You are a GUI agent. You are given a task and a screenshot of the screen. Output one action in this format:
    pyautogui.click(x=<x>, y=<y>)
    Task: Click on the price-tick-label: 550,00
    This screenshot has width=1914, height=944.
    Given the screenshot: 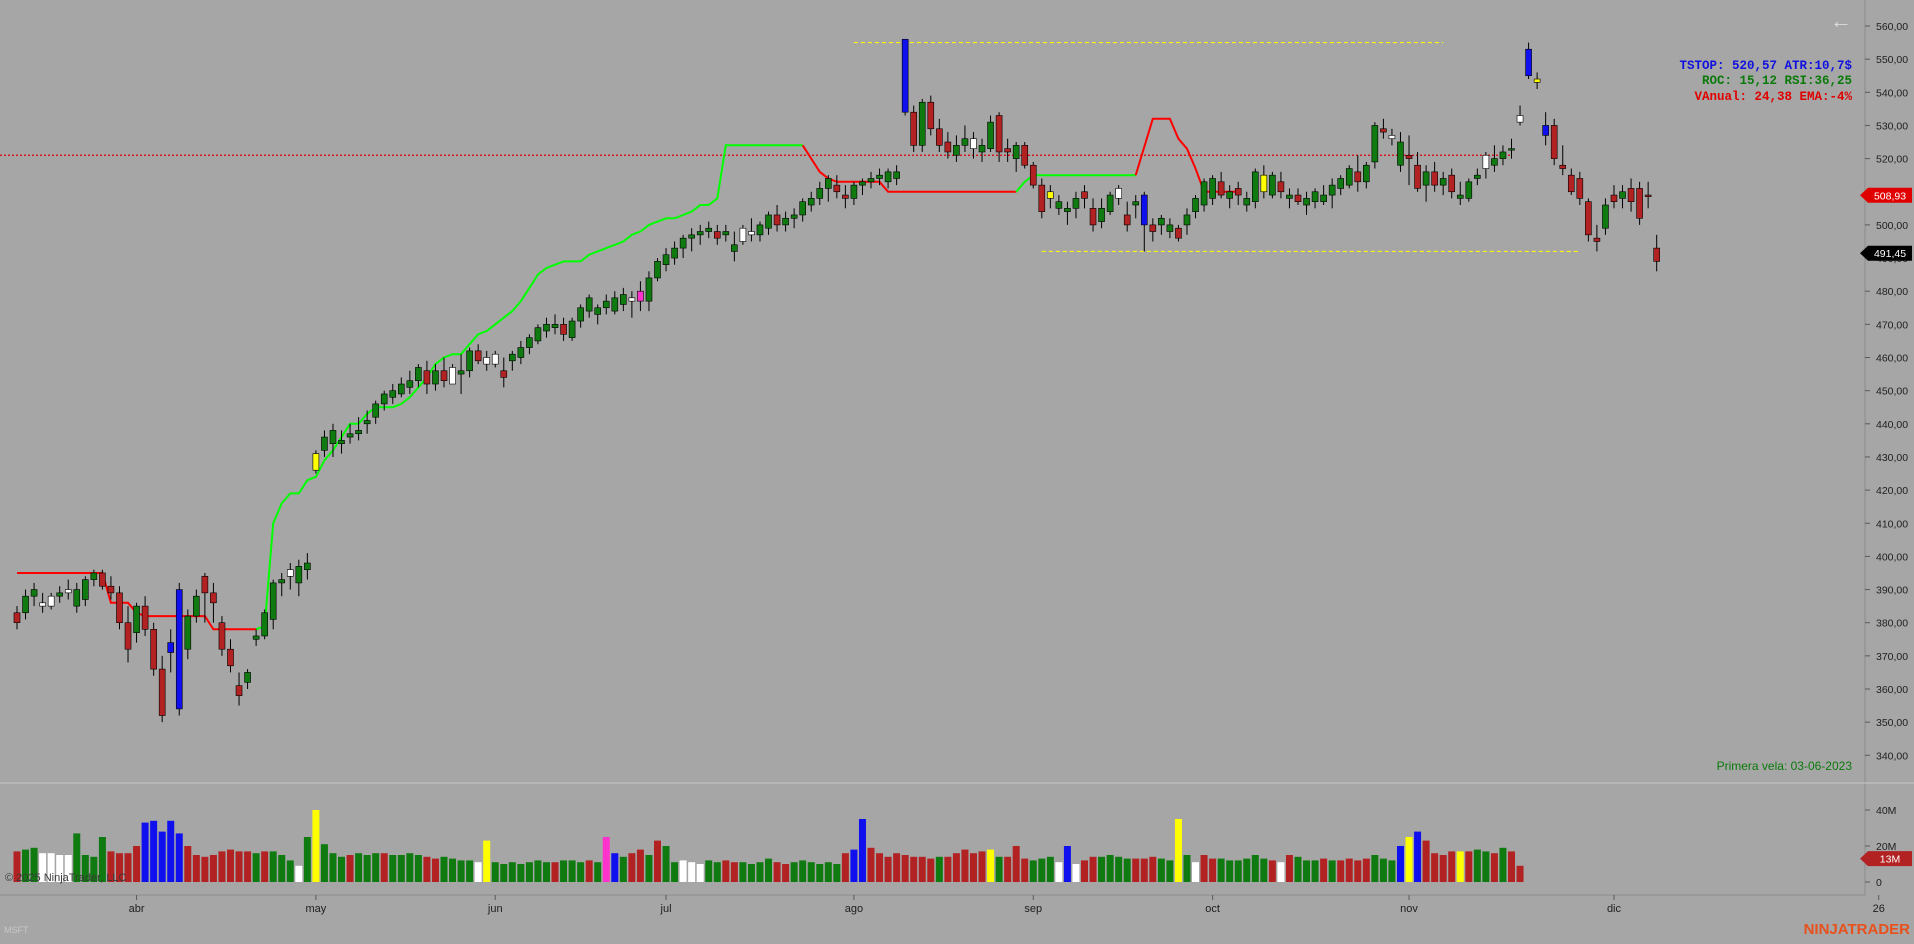 What is the action you would take?
    pyautogui.click(x=1892, y=60)
    